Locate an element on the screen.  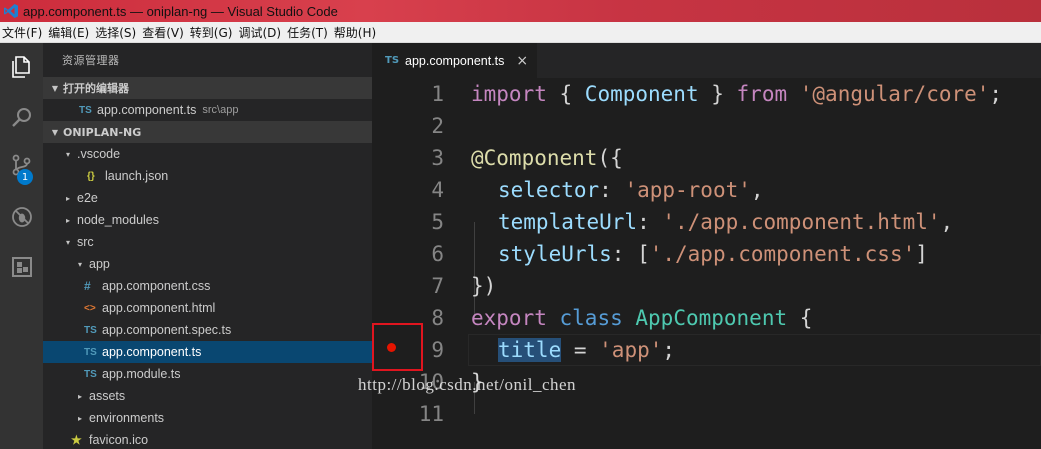
punct: ] is located at coordinates (921, 254).